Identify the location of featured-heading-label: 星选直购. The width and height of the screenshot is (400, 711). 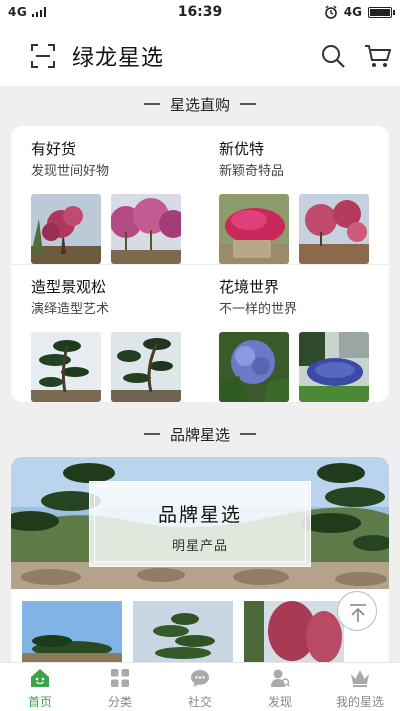
(199, 104).